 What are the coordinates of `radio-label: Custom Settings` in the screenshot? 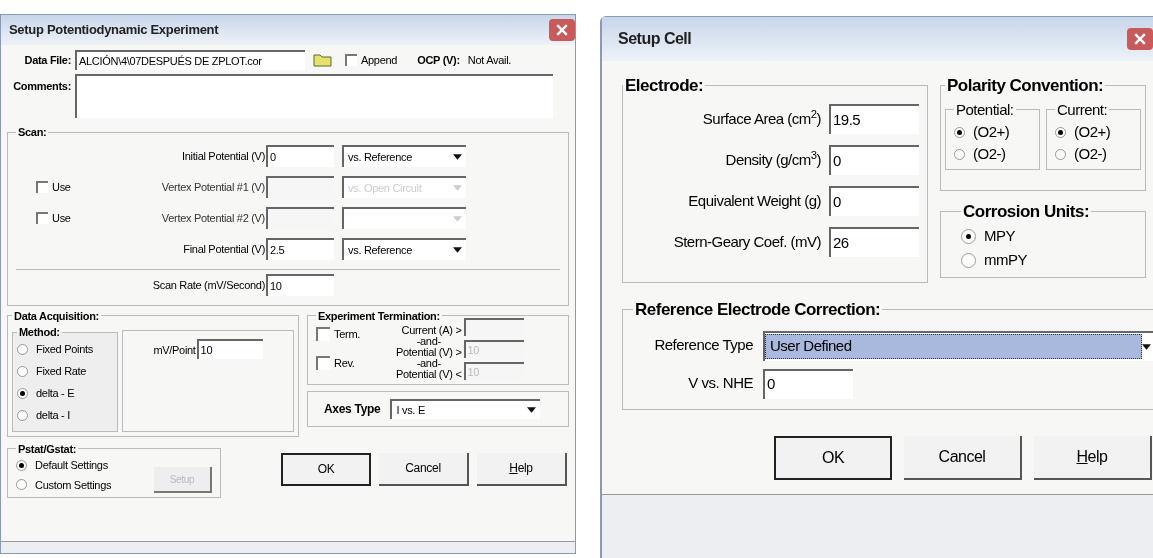 It's located at (73, 485).